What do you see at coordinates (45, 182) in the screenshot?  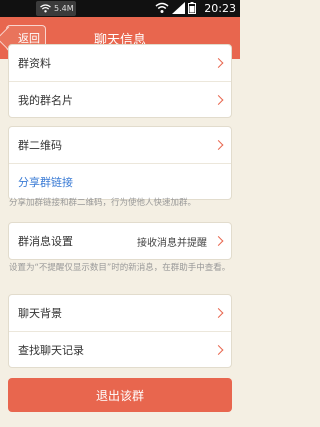 I see `share-group-link: 分享群链接` at bounding box center [45, 182].